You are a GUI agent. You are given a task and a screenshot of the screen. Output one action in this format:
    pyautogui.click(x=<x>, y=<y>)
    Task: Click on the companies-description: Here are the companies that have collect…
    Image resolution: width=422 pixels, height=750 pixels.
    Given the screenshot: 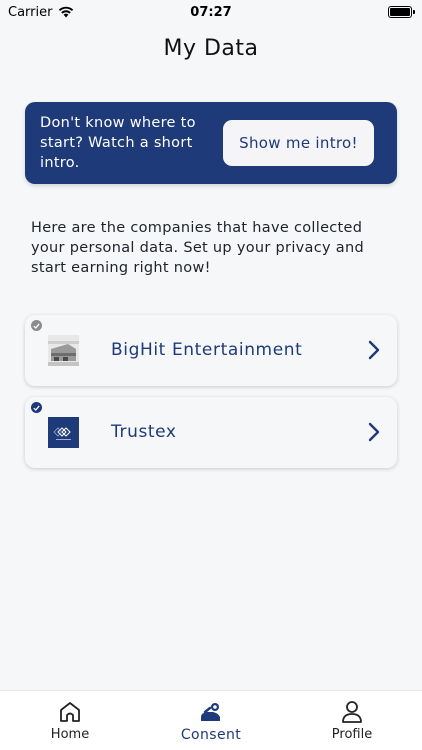 What is the action you would take?
    pyautogui.click(x=197, y=248)
    